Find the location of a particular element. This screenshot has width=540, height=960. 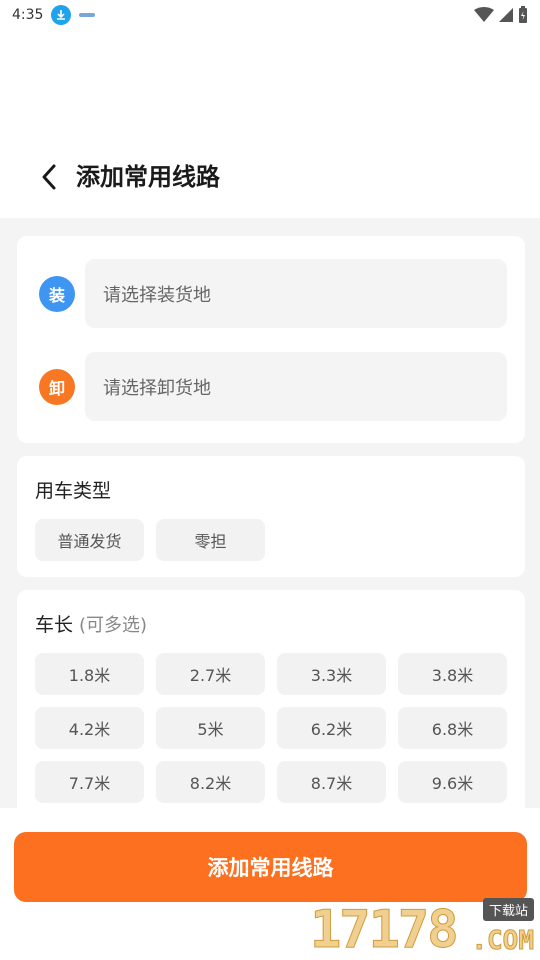

length-option: 4.2米 is located at coordinates (89, 728).